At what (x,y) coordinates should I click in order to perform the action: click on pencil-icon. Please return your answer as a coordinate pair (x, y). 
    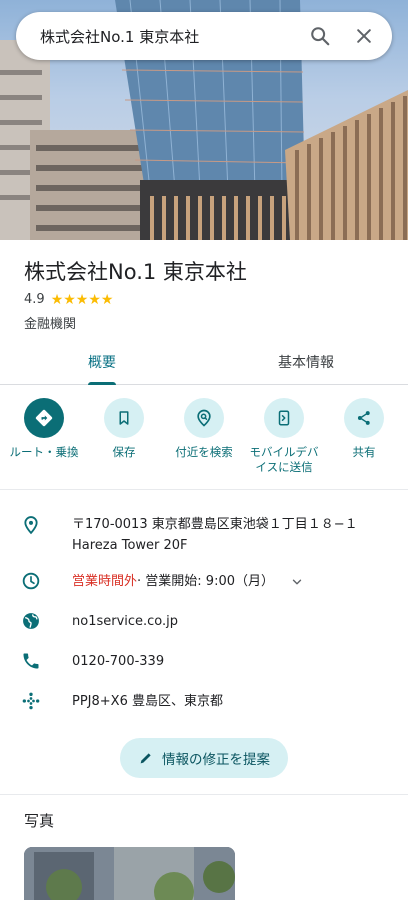
    Looking at the image, I should click on (145, 758).